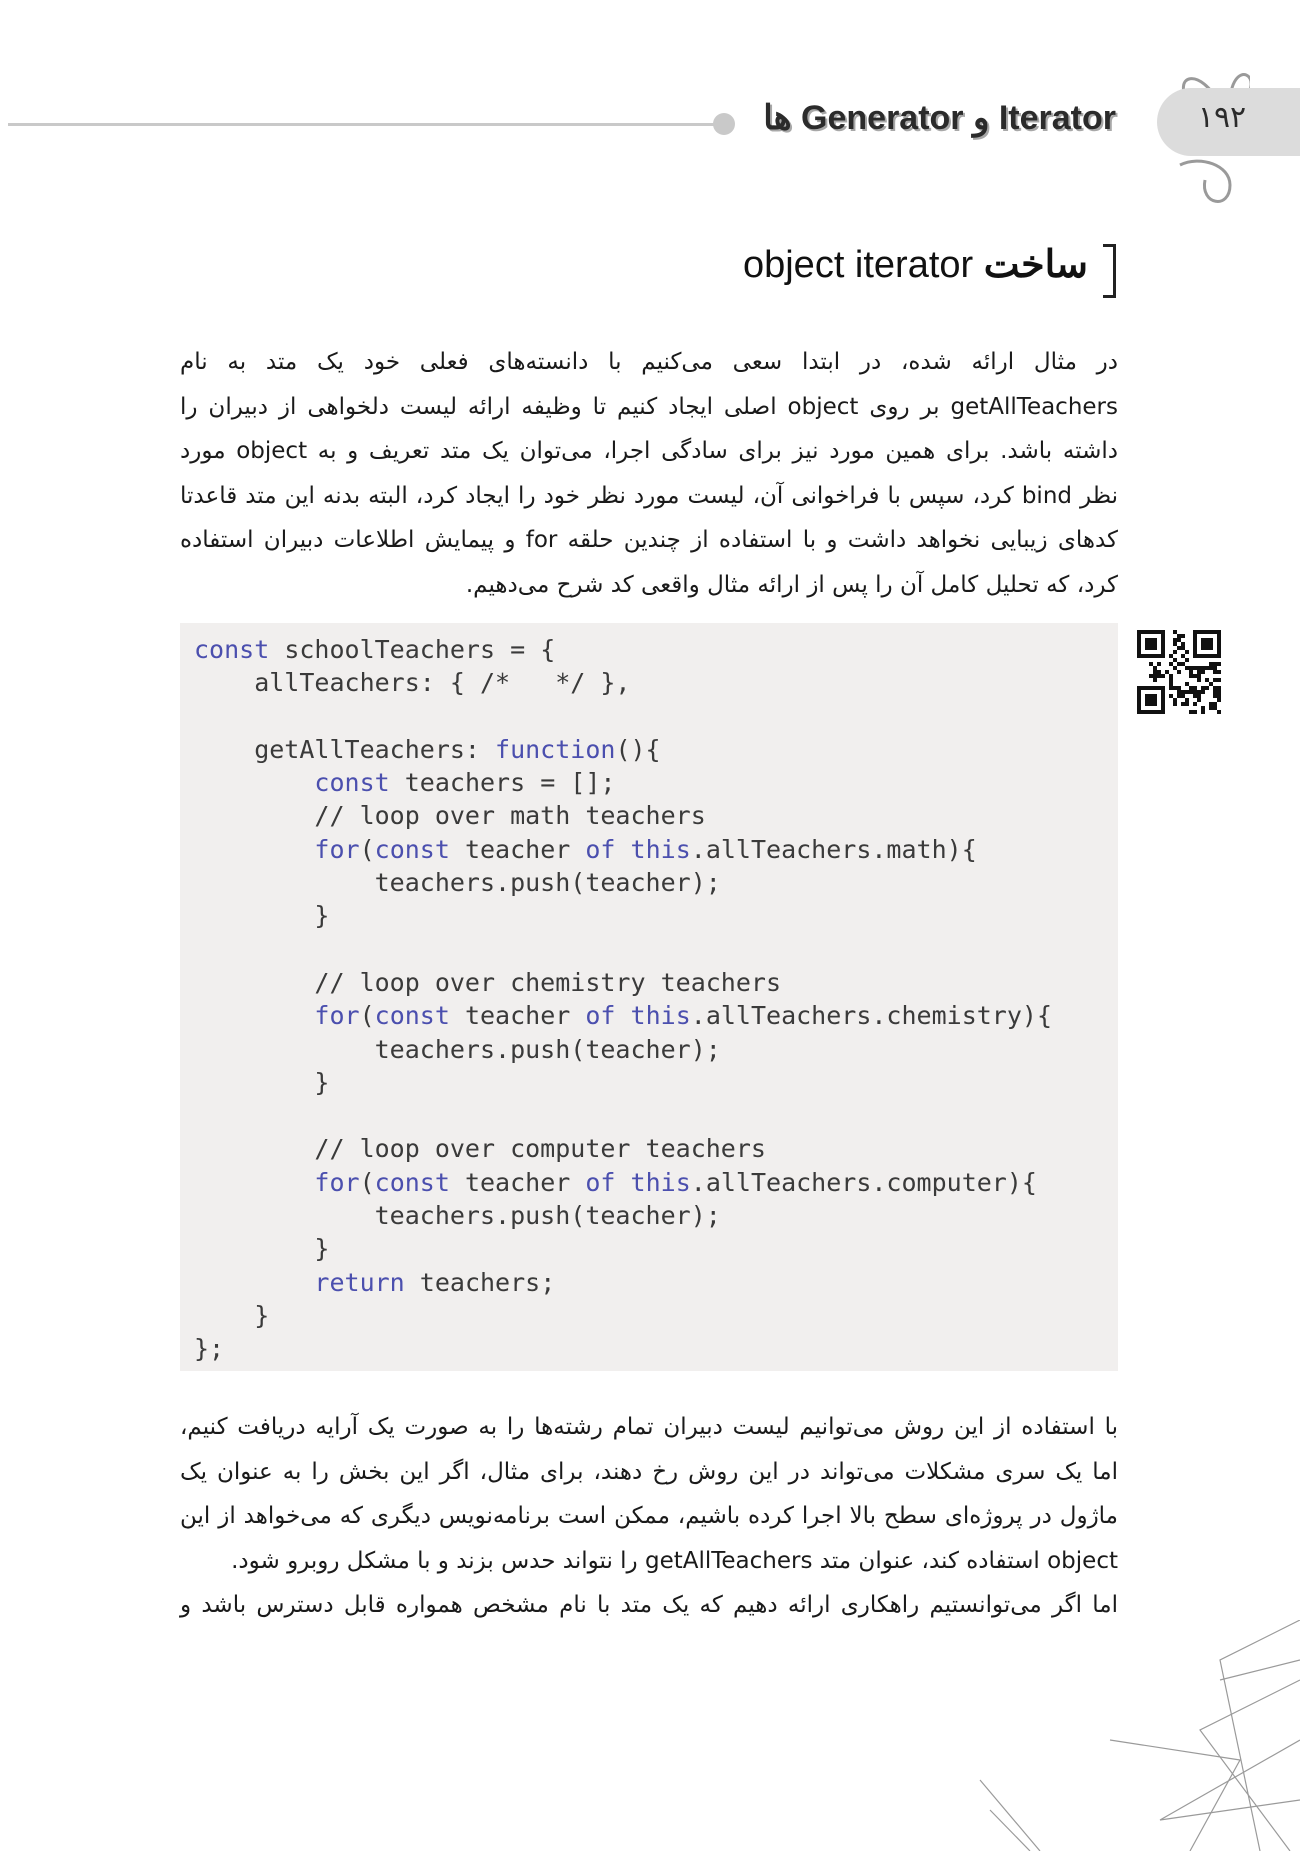  What do you see at coordinates (858, 265) in the screenshot?
I see `section-heading-en: object iterator` at bounding box center [858, 265].